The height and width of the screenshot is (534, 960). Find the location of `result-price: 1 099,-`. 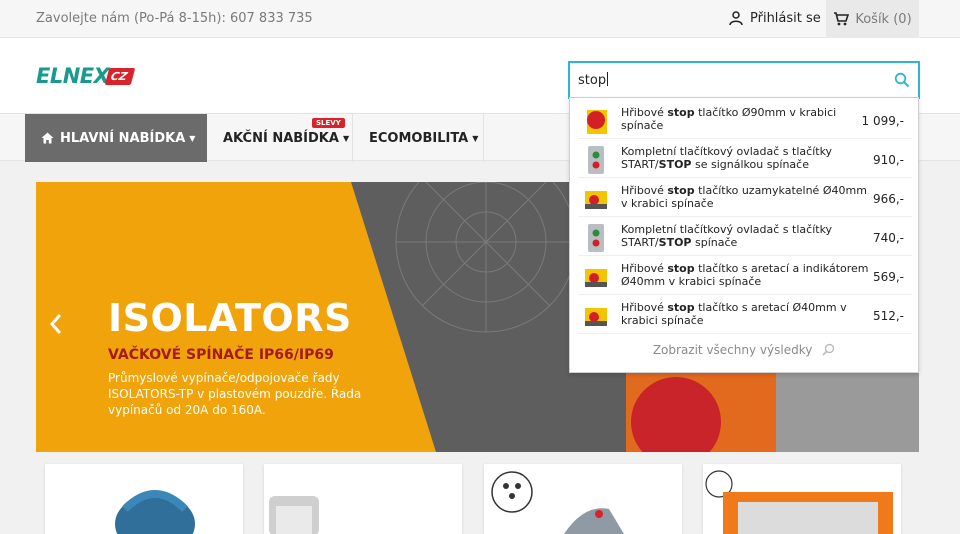

result-price: 1 099,- is located at coordinates (883, 121).